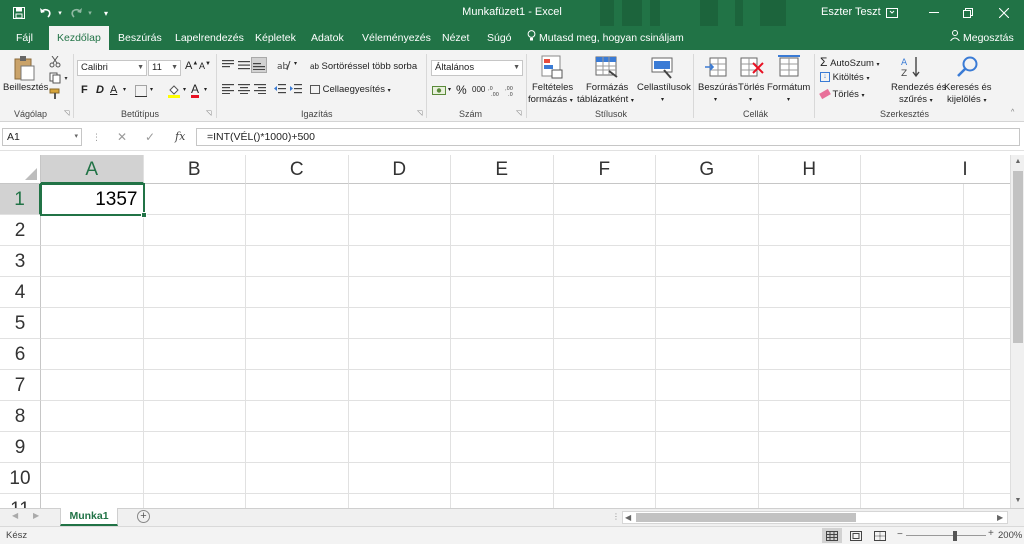 The width and height of the screenshot is (1024, 544). I want to click on sort-filter-button: Rendezés és, so click(918, 87).